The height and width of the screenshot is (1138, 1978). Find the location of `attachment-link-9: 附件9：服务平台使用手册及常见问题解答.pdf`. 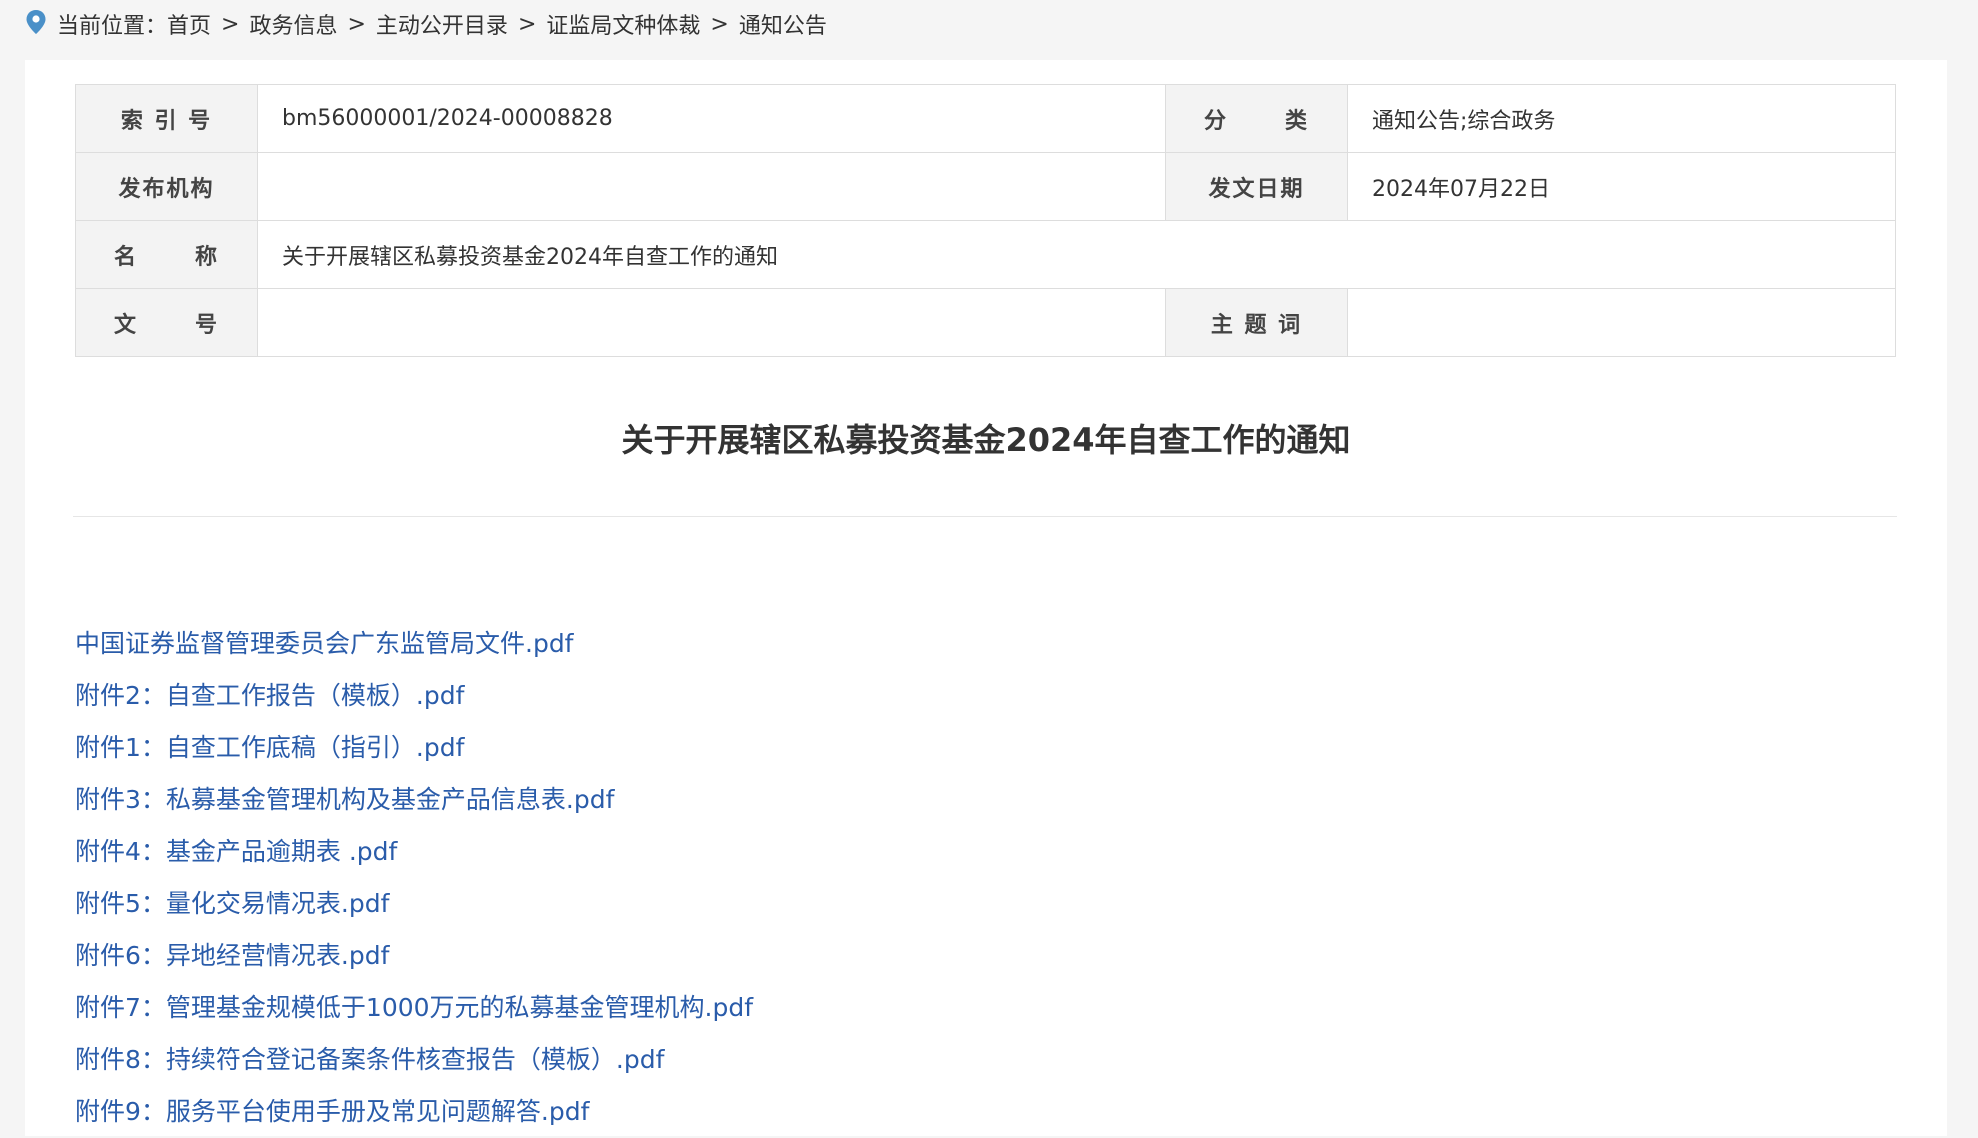

attachment-link-9: 附件9：服务平台使用手册及常见问题解答.pdf is located at coordinates (332, 1111).